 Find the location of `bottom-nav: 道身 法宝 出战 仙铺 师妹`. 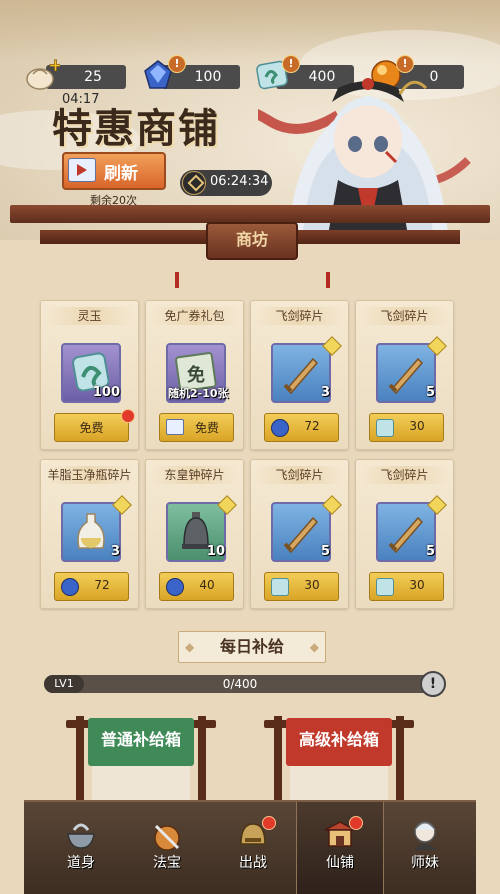

bottom-nav: 道身 法宝 出战 仙铺 师妹 is located at coordinates (250, 847).